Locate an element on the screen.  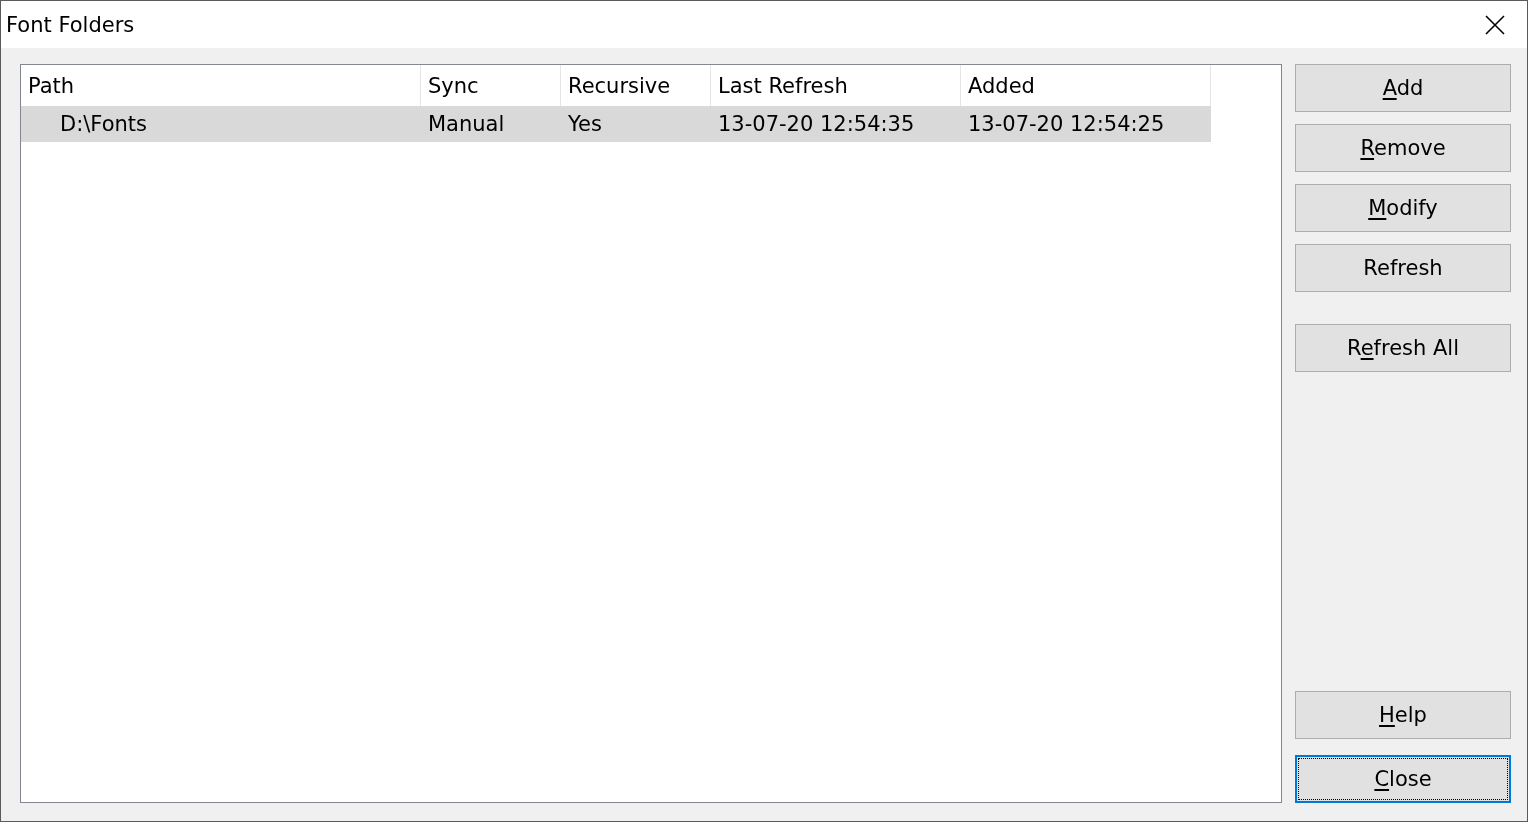
table-cell-text: 13-07-20 12:54:35 is located at coordinates (816, 124).